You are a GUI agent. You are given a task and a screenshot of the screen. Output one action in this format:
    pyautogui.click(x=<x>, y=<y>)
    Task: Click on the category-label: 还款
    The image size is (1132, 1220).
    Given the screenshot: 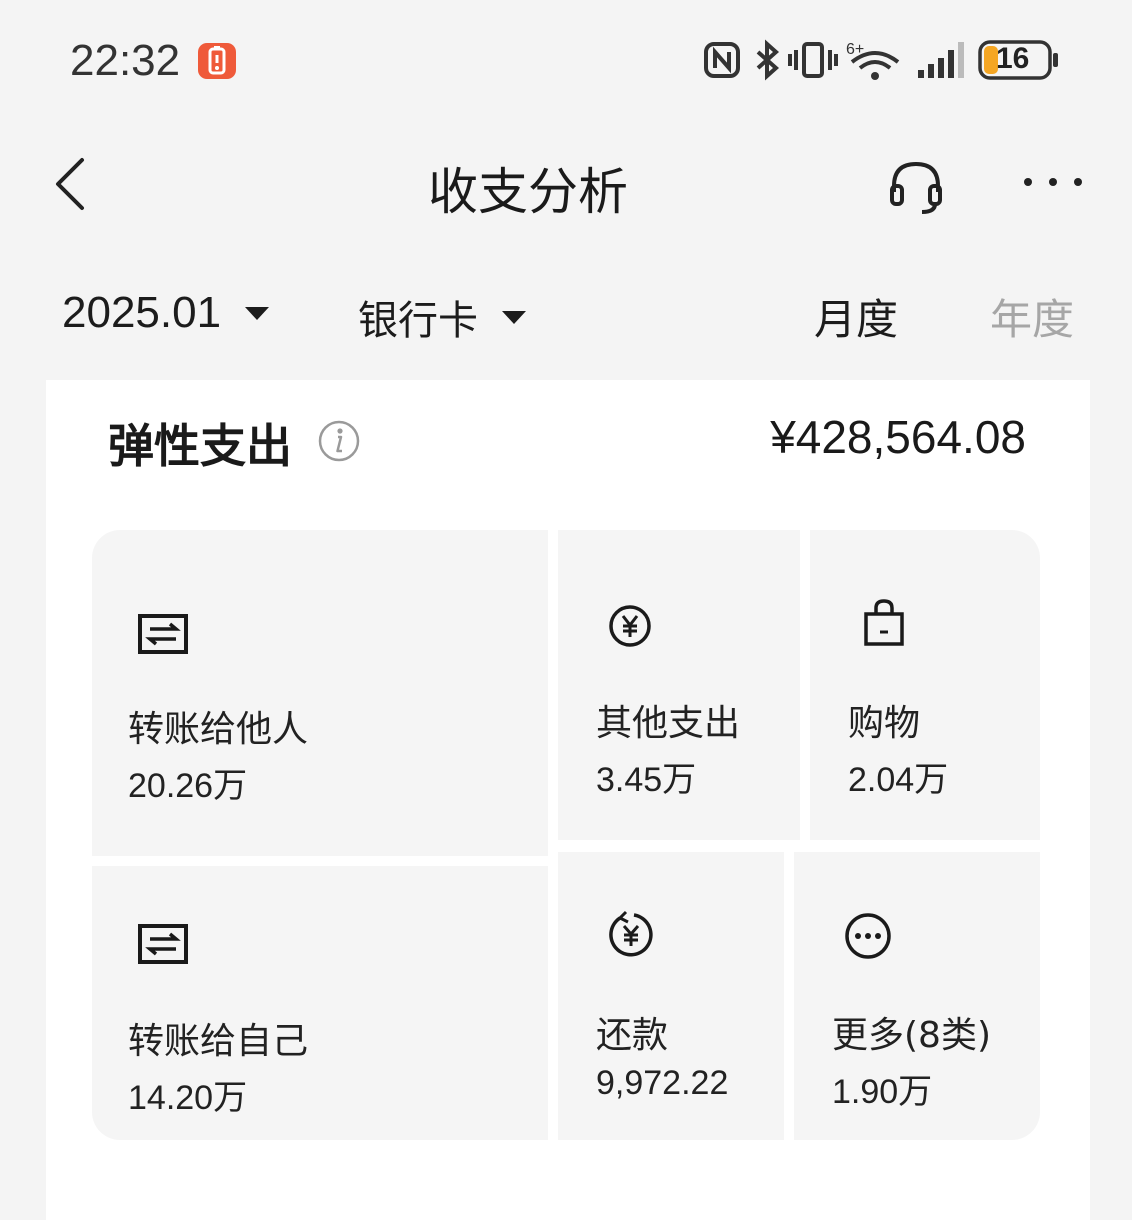 What is the action you would take?
    pyautogui.click(x=632, y=1035)
    